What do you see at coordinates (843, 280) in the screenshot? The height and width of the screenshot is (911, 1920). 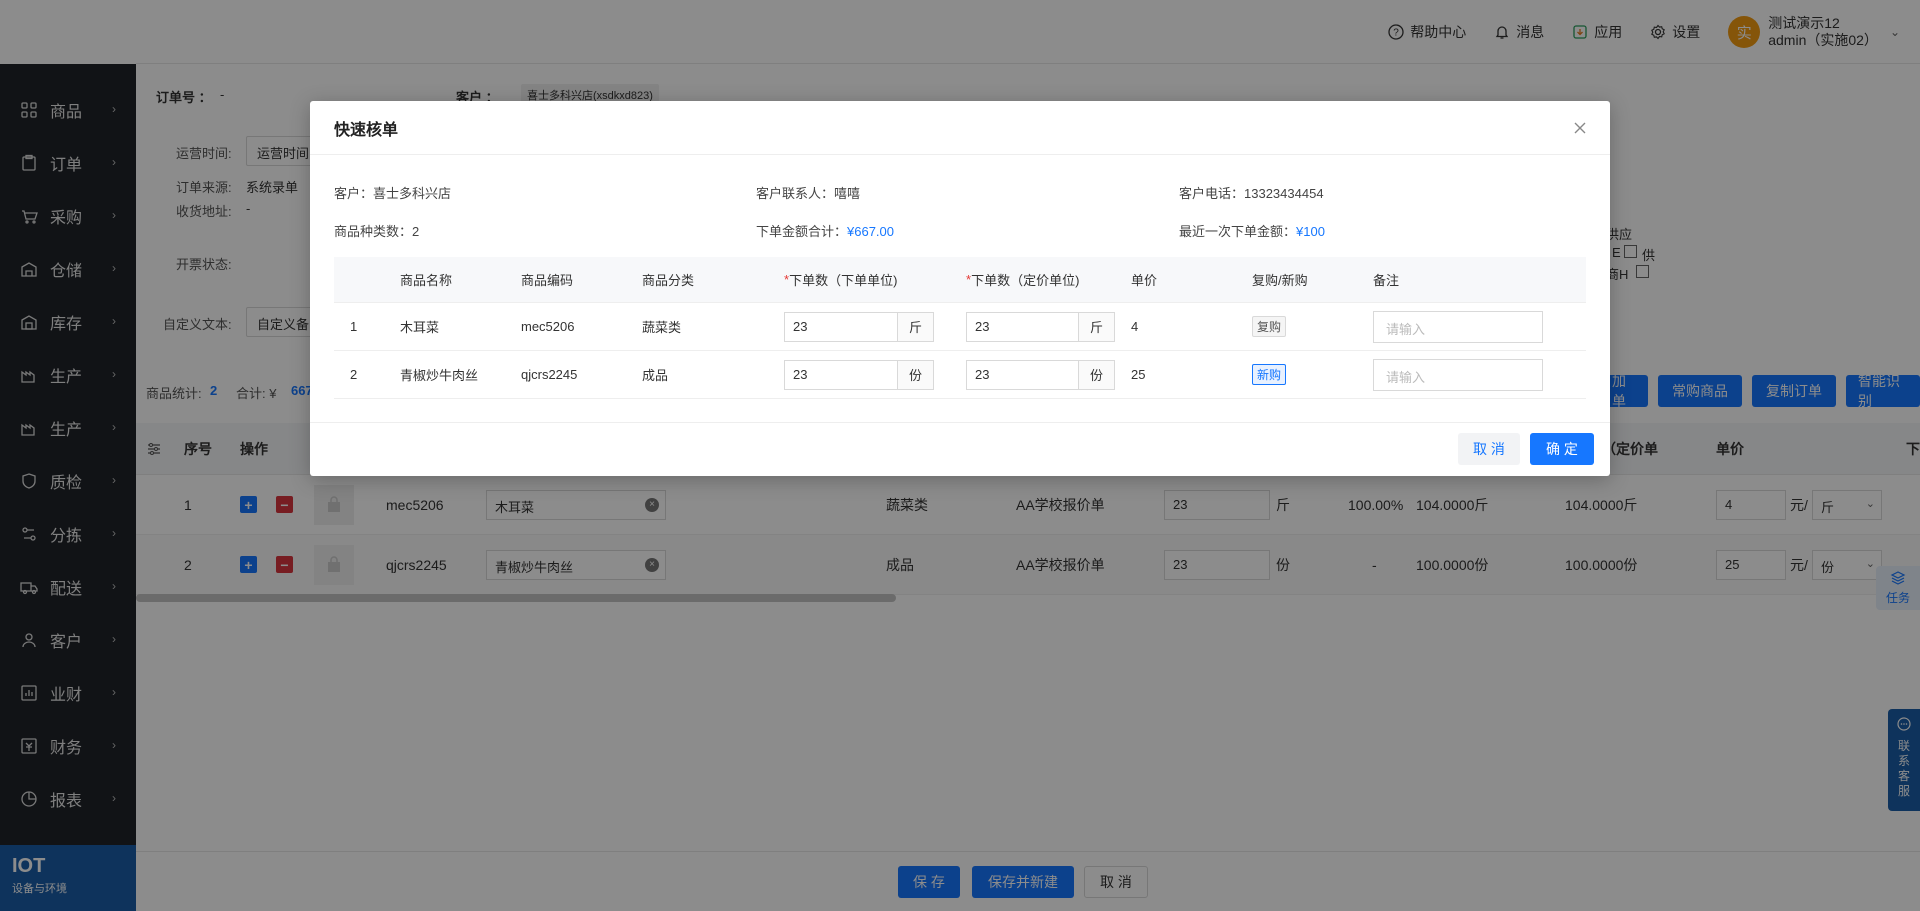 I see `col-qty1-label: 下单数（下单单位)` at bounding box center [843, 280].